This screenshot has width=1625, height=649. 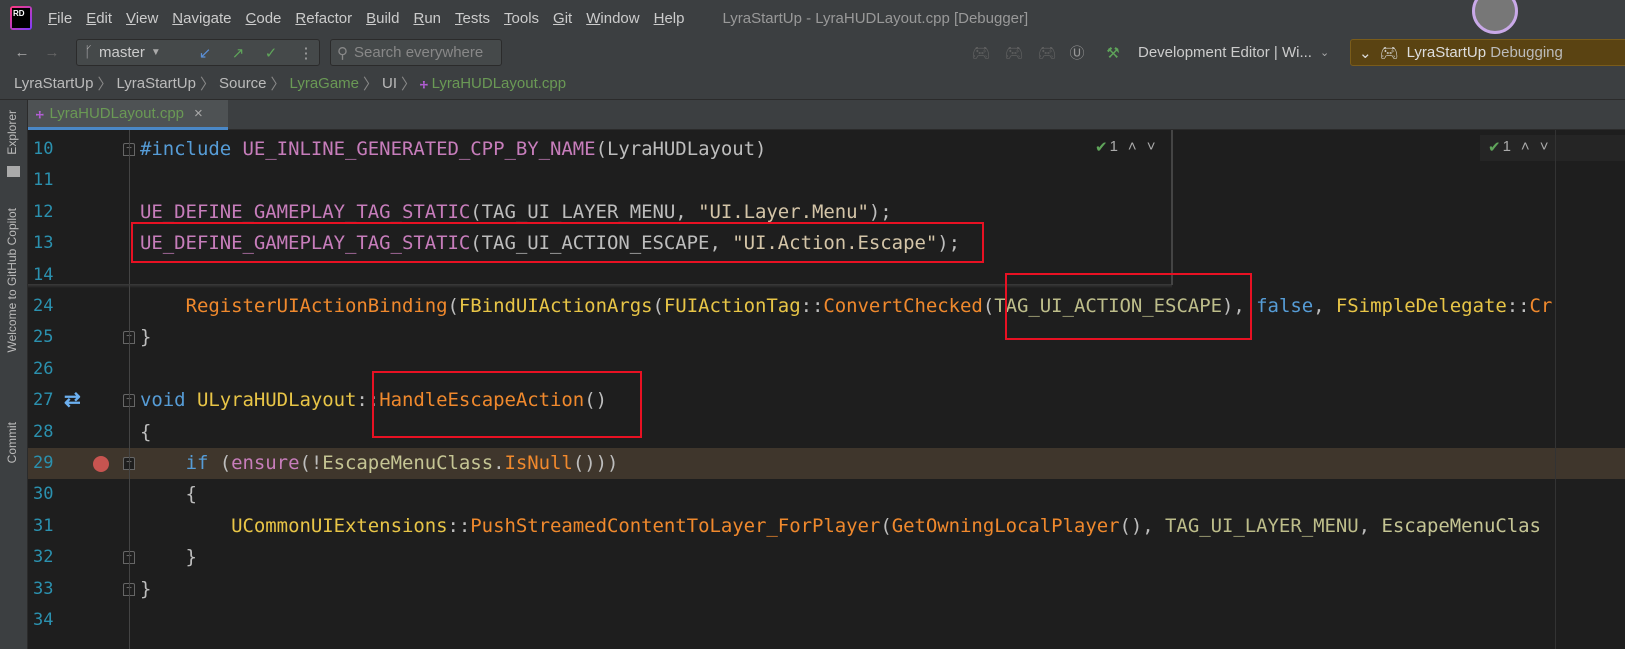 I want to click on line-number: 13, so click(x=48, y=243).